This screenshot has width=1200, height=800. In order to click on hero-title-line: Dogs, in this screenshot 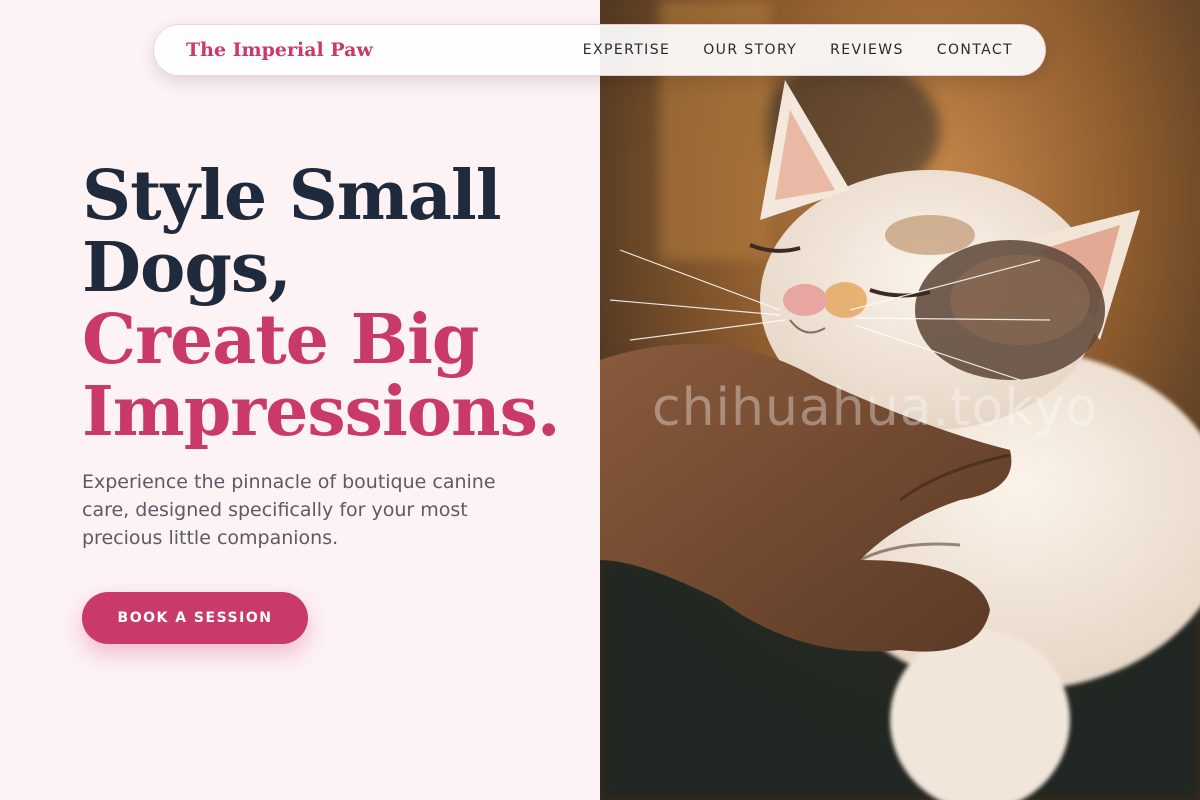, I will do `click(187, 268)`.